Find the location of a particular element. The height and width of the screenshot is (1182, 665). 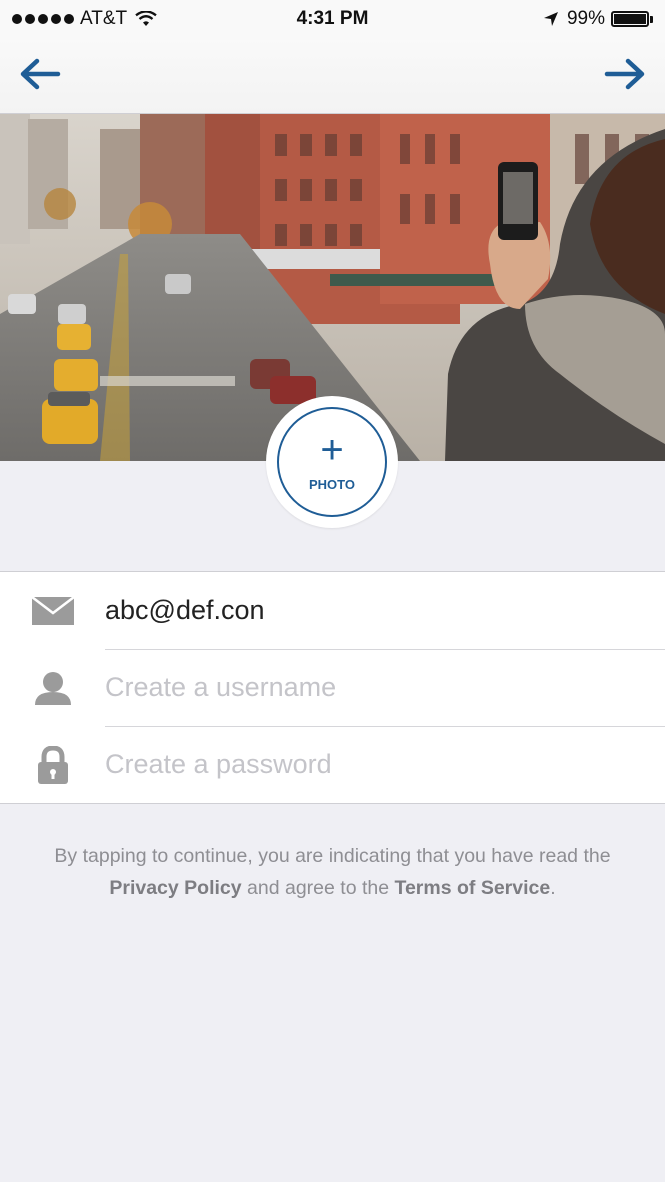

add-photo-button: + PHOTO is located at coordinates (332, 462).